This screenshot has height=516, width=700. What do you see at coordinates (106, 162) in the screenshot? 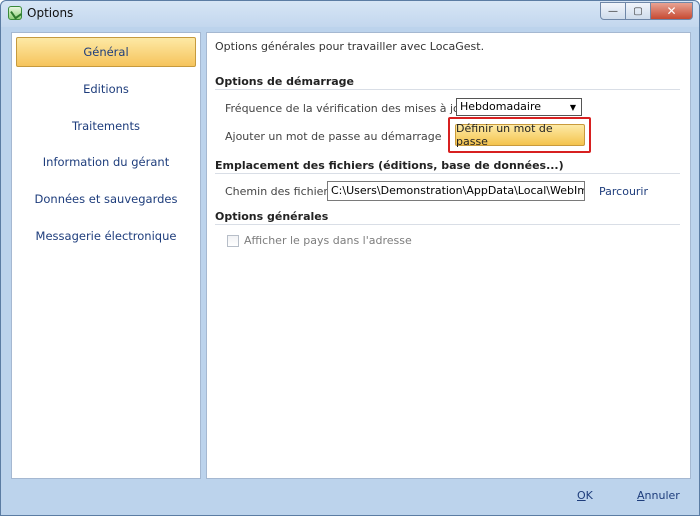
I see `sidebar-item-information-gerant: Information du gérant` at bounding box center [106, 162].